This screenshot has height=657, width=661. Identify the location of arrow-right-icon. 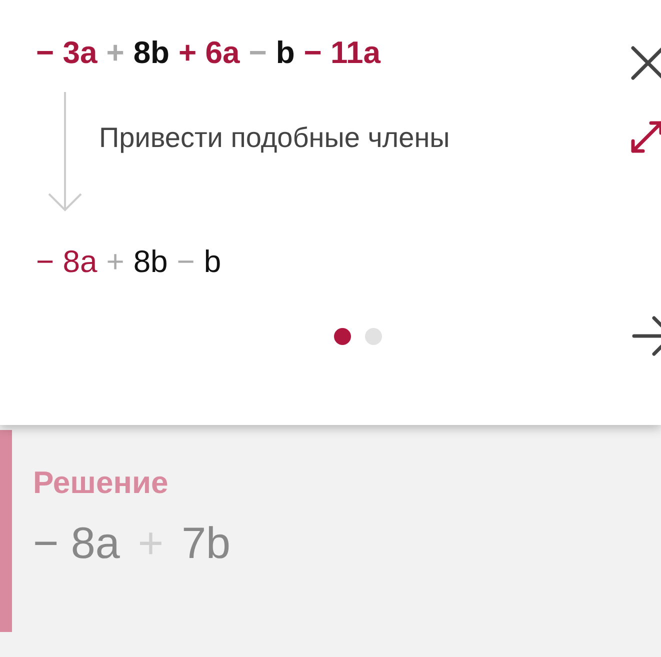
(646, 336).